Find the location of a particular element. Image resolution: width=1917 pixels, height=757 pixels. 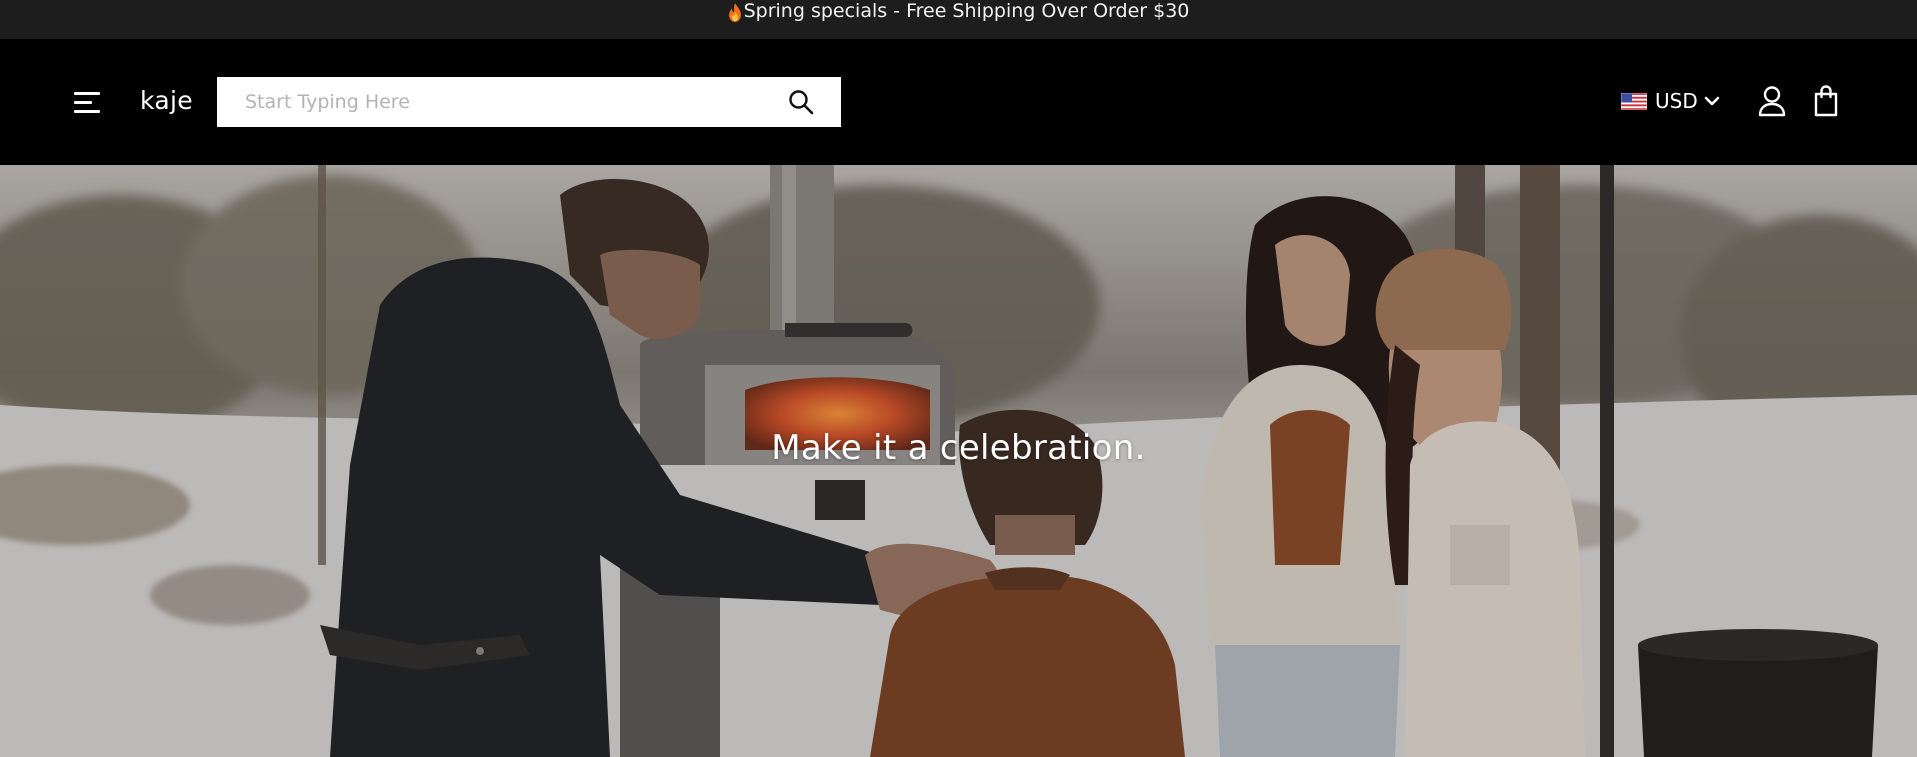

hero-caption: Make it a celebration. is located at coordinates (958, 448).